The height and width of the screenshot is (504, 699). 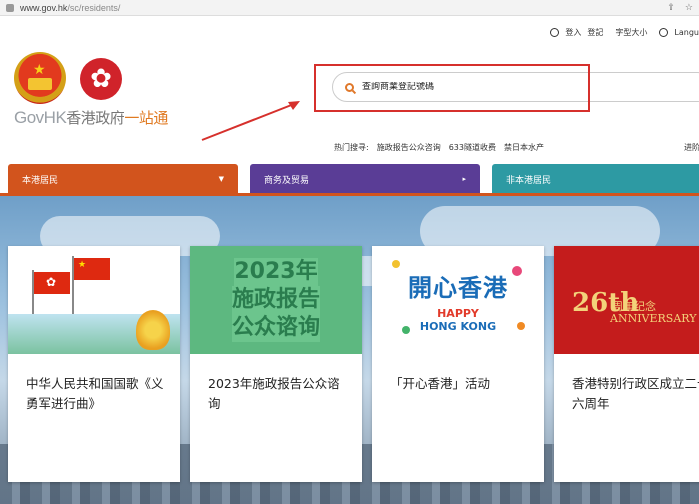 What do you see at coordinates (349, 8) in the screenshot?
I see `browser-address-bar: www.gov.hk/sc/residents/ ⇪ ☆` at bounding box center [349, 8].